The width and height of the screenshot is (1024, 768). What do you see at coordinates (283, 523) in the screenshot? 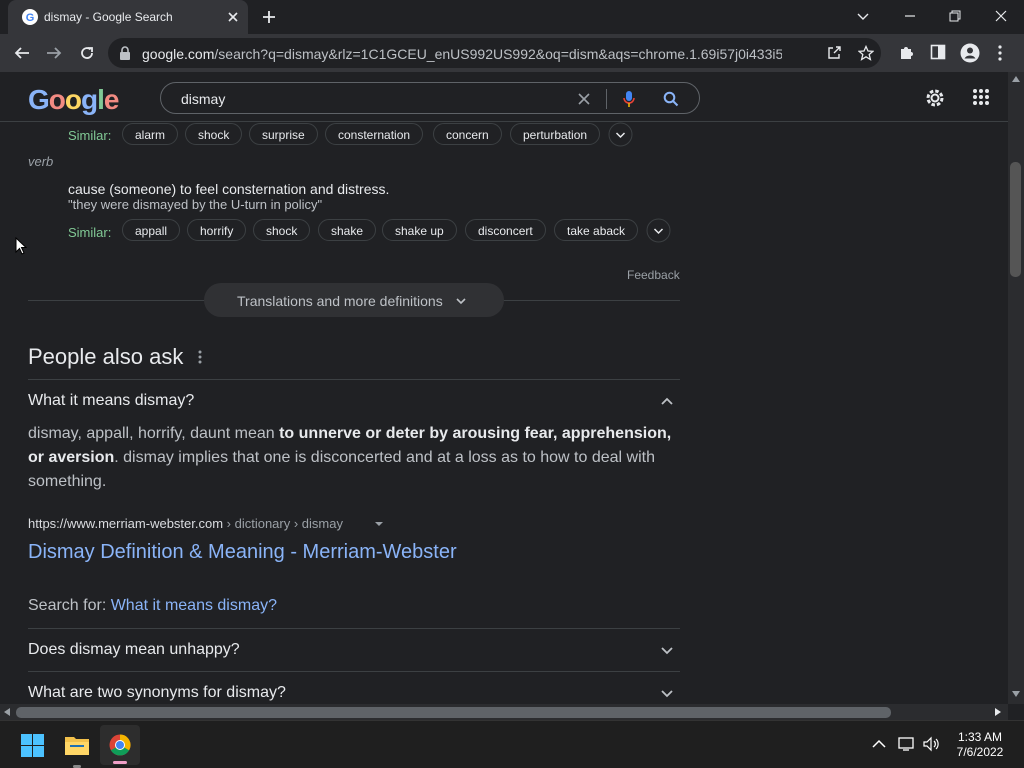
I see `source-path: › dictionary › dismay` at bounding box center [283, 523].